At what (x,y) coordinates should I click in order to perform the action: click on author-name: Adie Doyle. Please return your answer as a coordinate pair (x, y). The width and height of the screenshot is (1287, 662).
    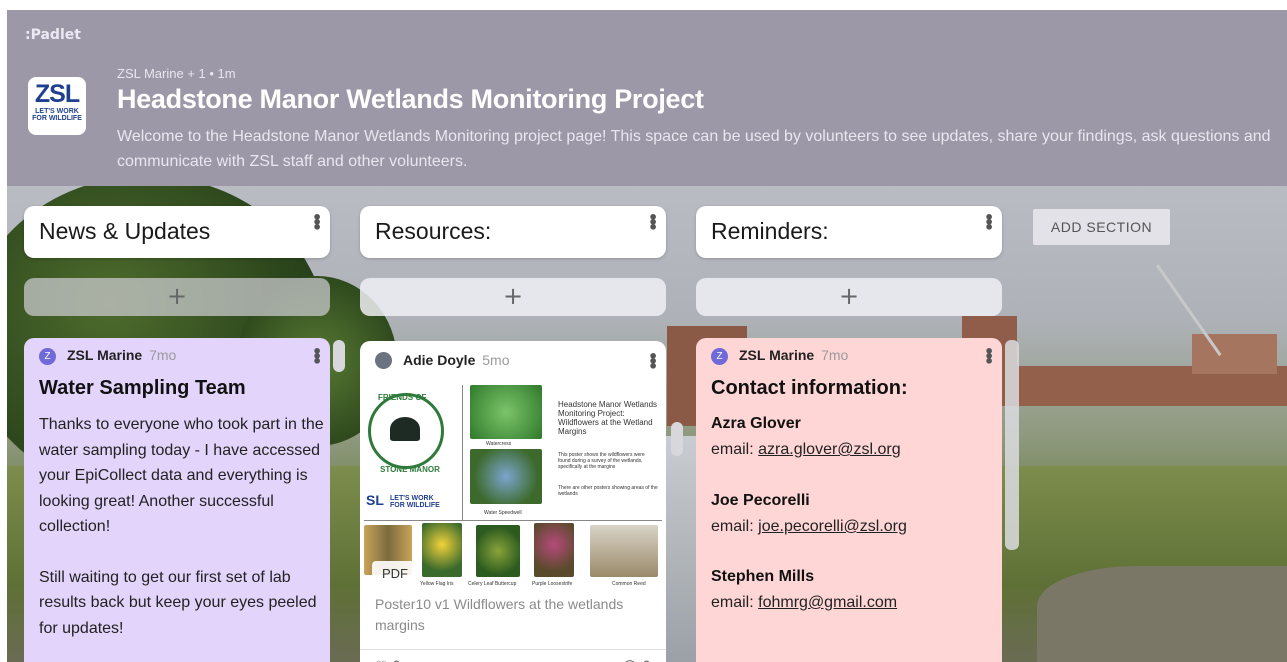
    Looking at the image, I should click on (439, 360).